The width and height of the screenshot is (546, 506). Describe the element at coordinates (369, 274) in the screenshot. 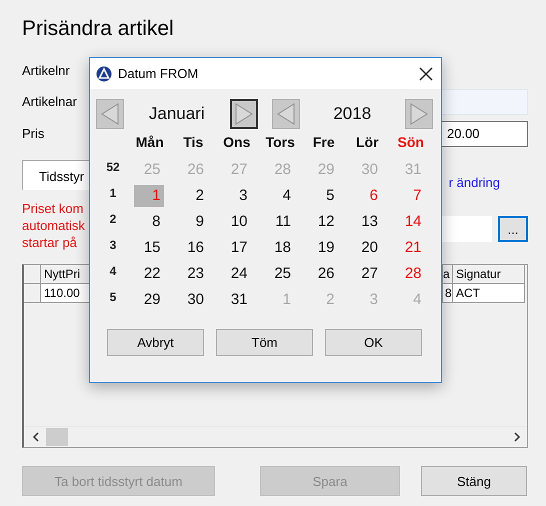

I see `calendar-day: 27` at that location.